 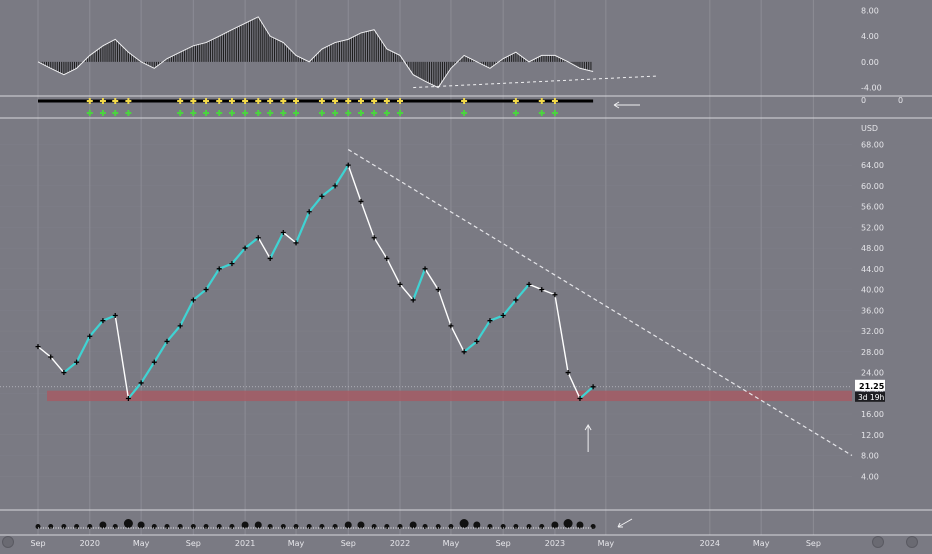 I want to click on price-tick-label: 16.00, so click(x=872, y=414).